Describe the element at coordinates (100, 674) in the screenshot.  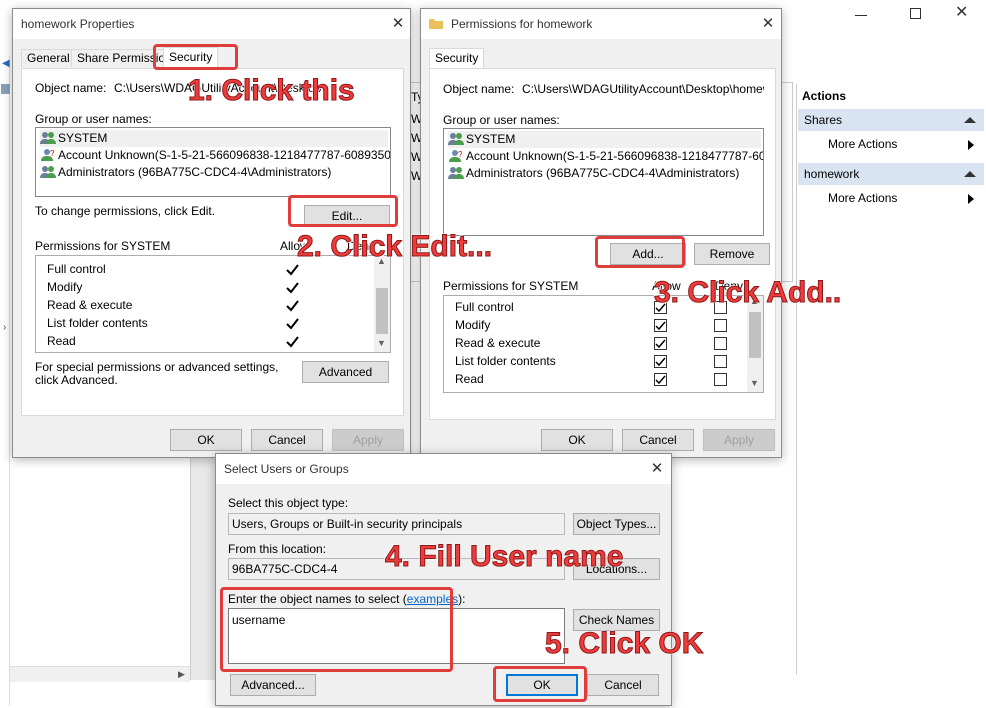
I see `horizontal-scrollbar: ▶` at that location.